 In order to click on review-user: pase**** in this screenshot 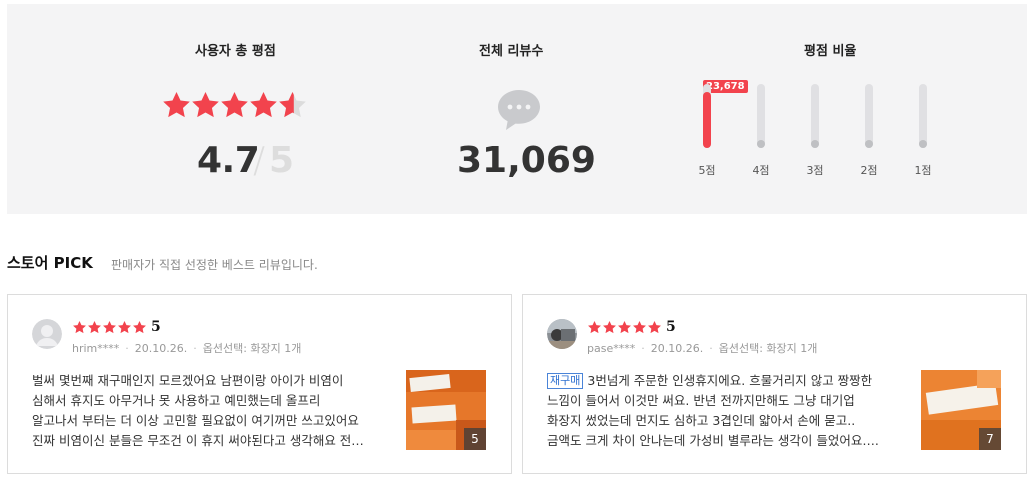, I will do `click(611, 348)`.